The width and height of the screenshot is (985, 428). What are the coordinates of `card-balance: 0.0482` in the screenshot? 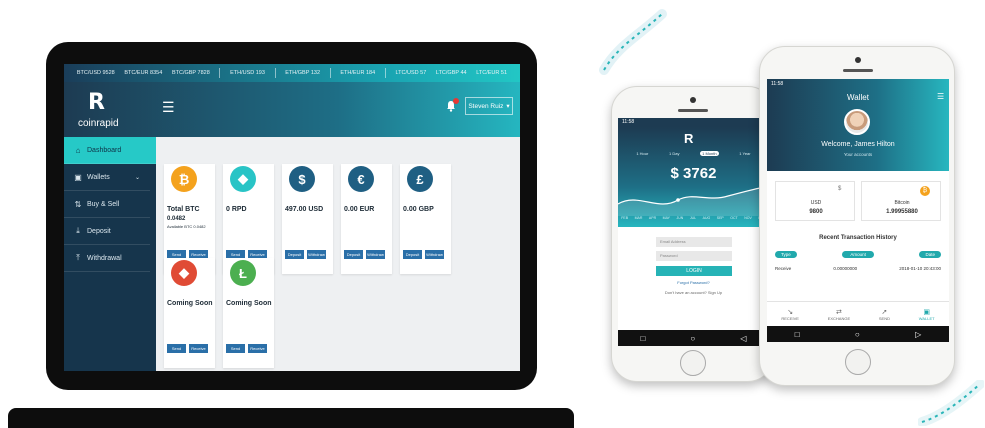 It's located at (176, 219).